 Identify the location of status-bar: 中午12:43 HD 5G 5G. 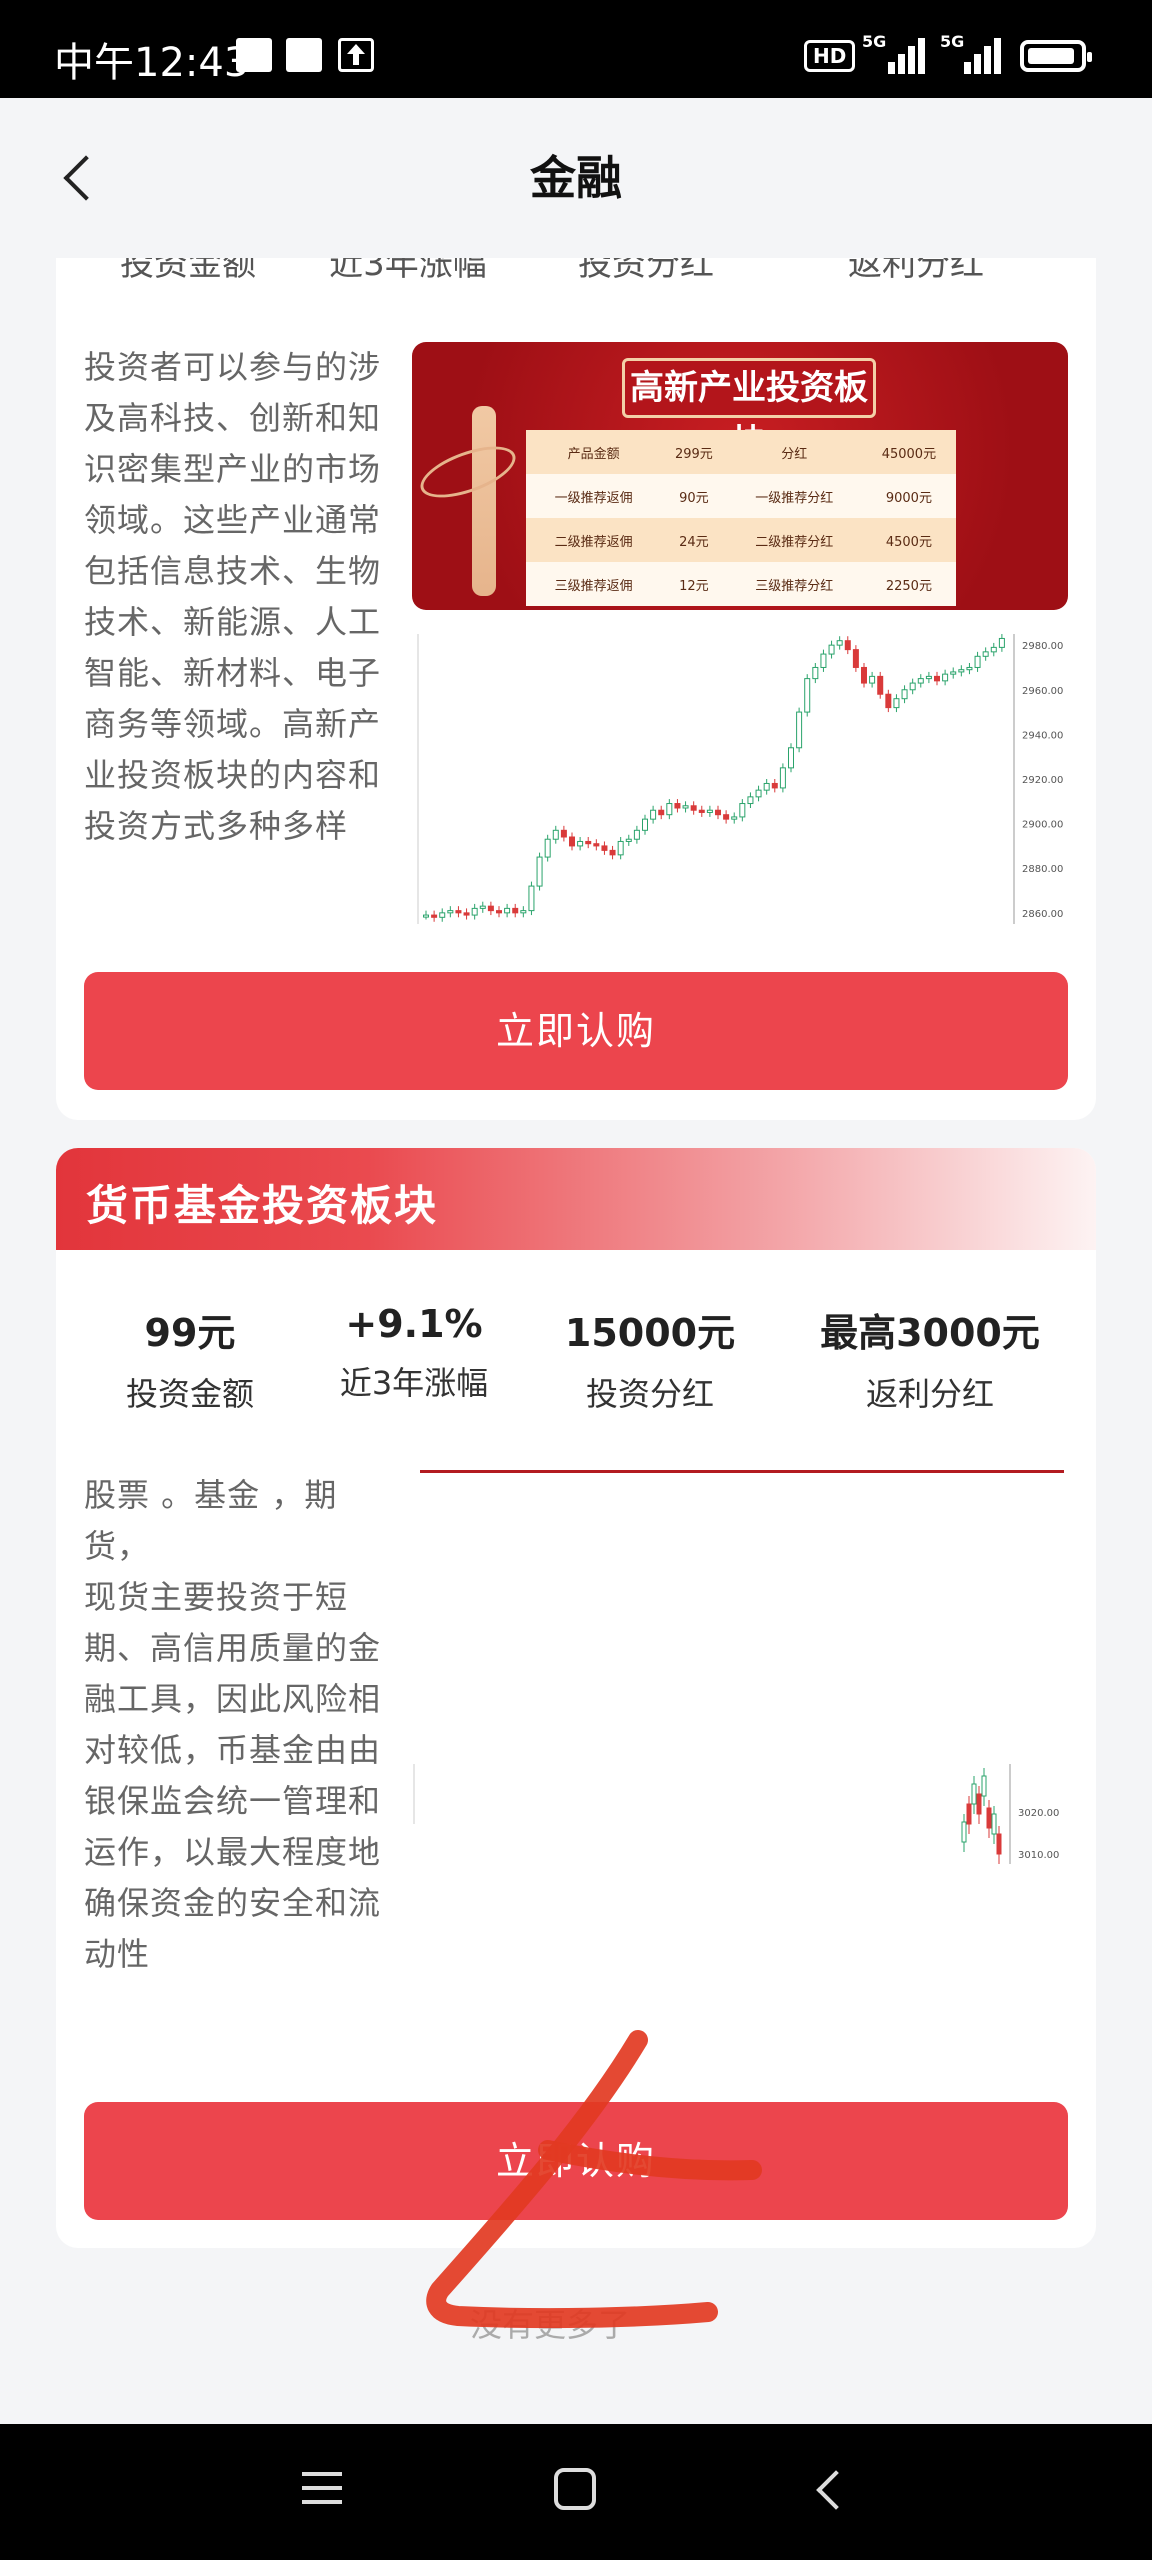
(576, 49).